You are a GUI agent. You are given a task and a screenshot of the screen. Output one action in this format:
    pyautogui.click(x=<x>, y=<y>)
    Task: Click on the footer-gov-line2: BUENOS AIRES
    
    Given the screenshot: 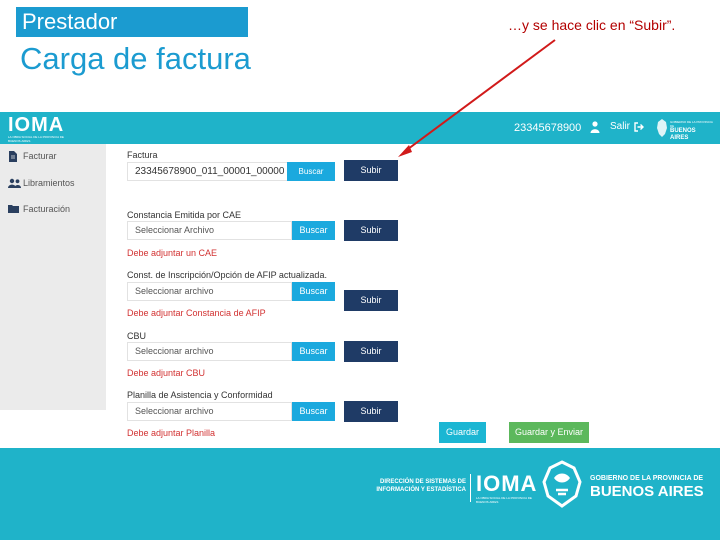 What is the action you would take?
    pyautogui.click(x=647, y=491)
    